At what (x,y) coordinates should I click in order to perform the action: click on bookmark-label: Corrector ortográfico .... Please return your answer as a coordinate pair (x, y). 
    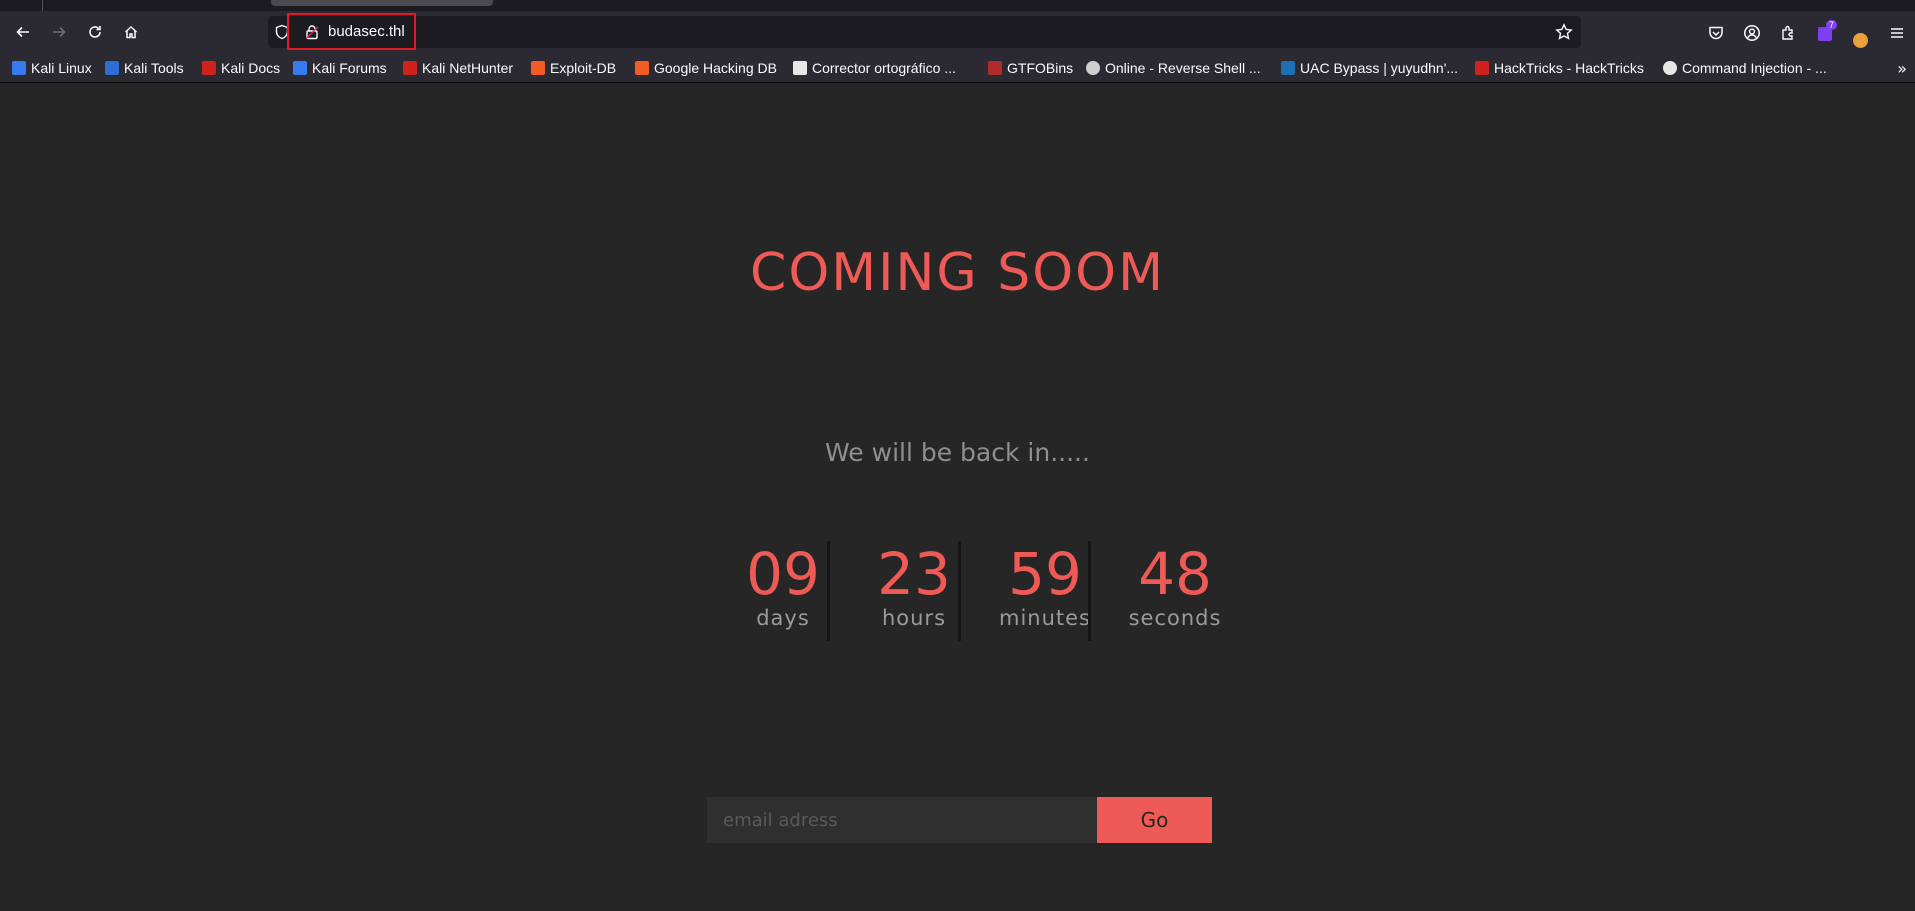
    Looking at the image, I should click on (884, 68).